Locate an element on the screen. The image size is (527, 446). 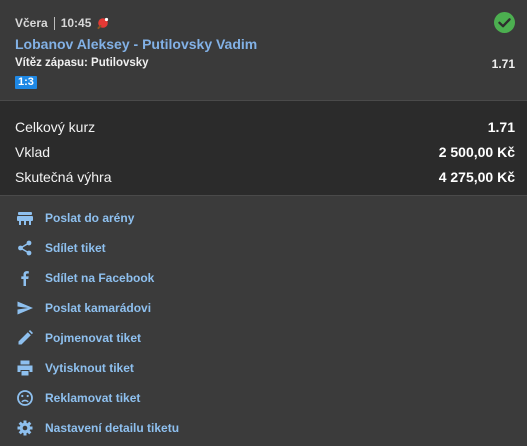
pencil-icon is located at coordinates (25, 338).